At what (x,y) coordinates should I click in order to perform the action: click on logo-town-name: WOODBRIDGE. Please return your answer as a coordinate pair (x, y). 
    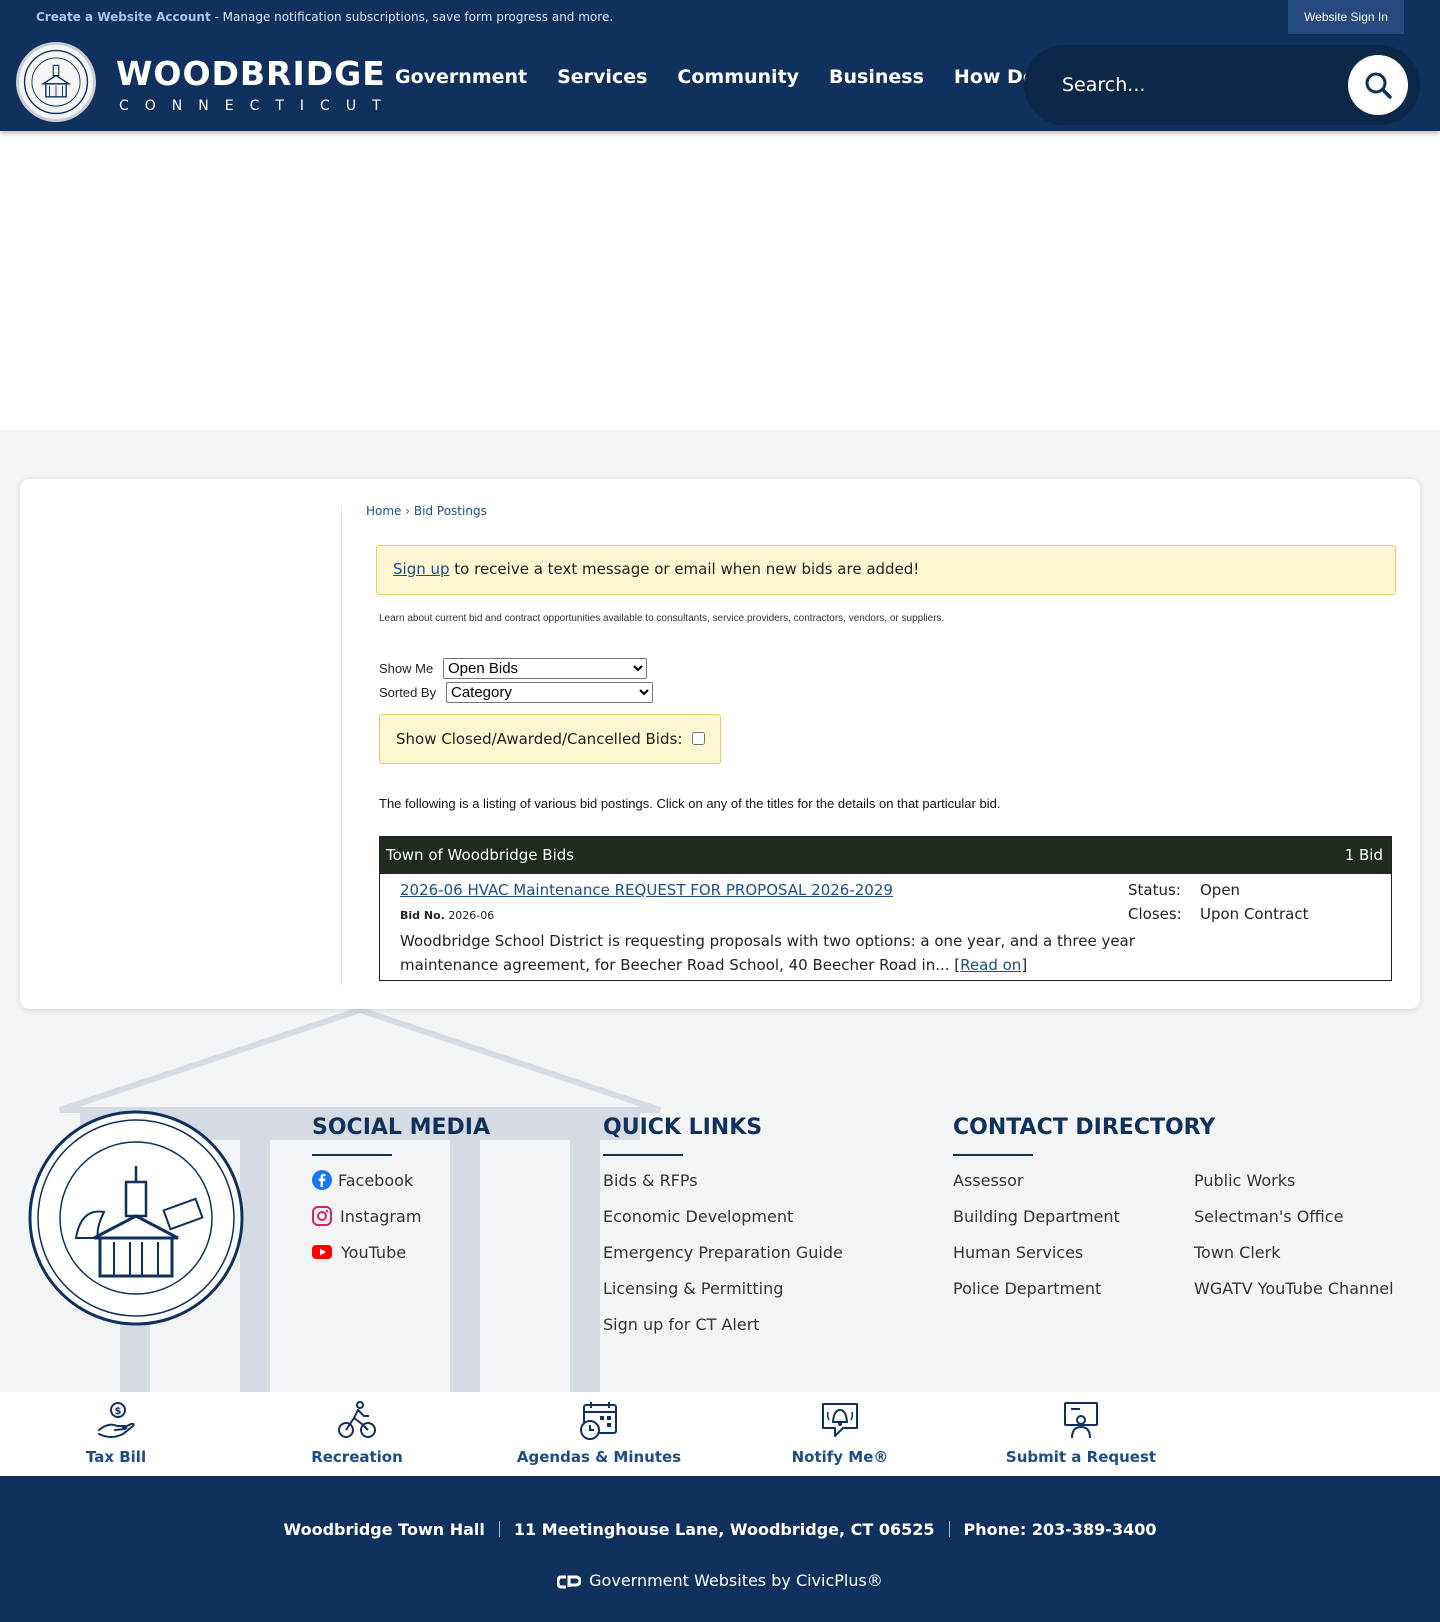
    Looking at the image, I should click on (251, 73).